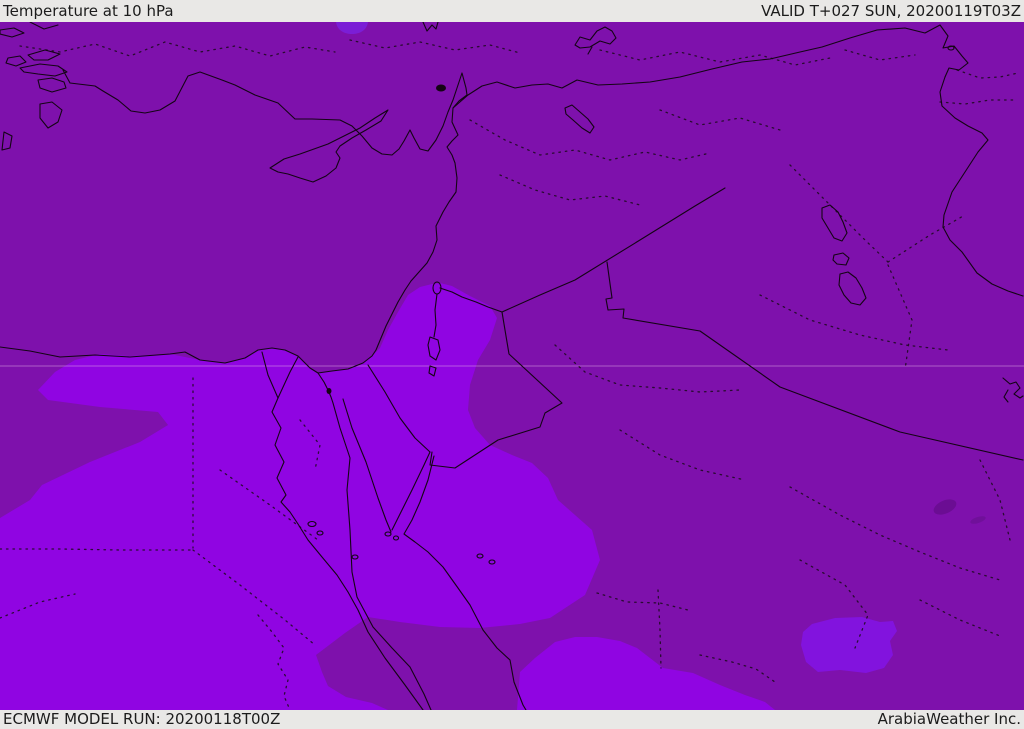  Describe the element at coordinates (949, 719) in the screenshot. I see `provider-label: ArabiaWeather Inc.` at that location.